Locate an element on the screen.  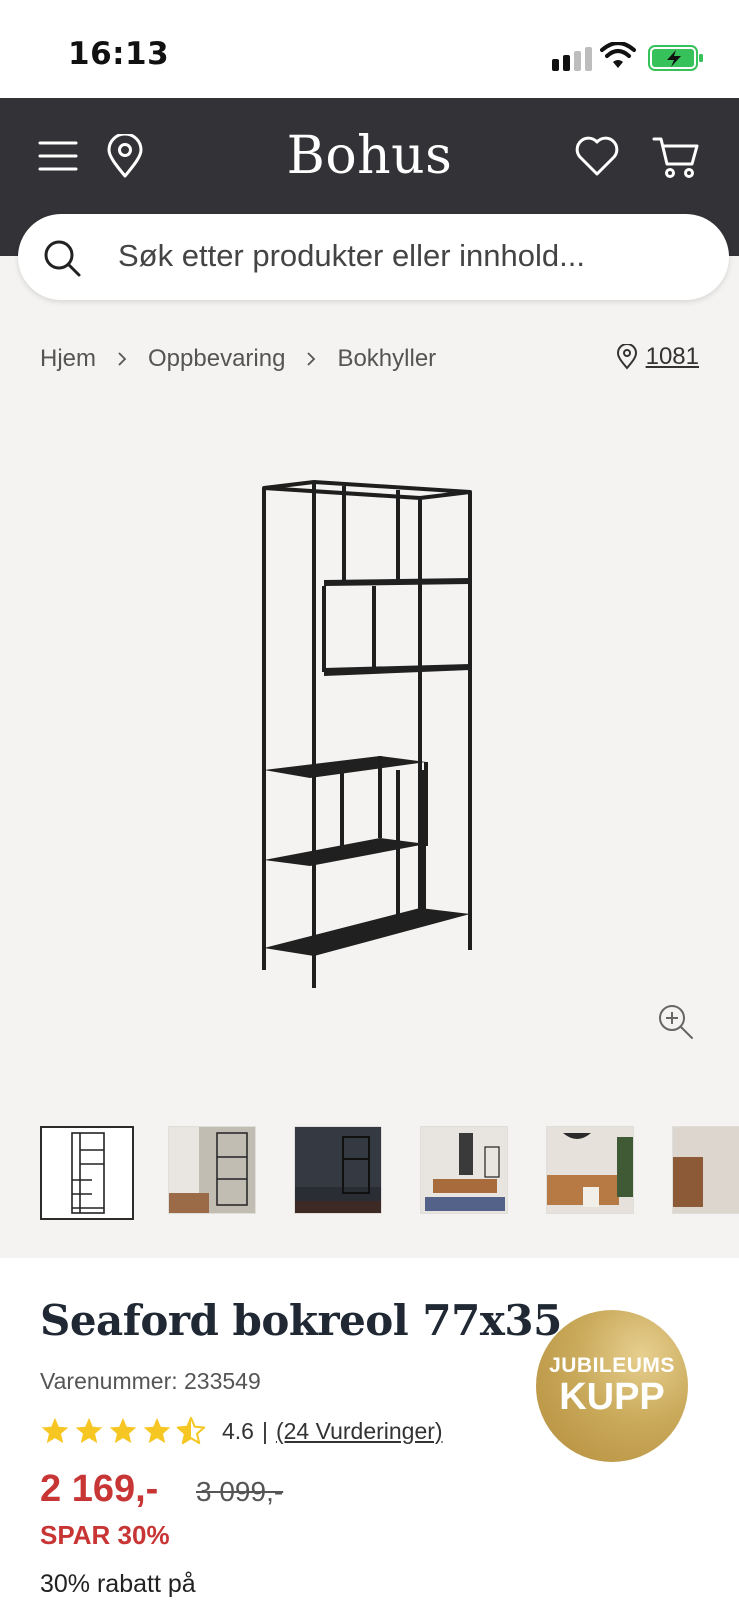
star-half-icon is located at coordinates (191, 1430).